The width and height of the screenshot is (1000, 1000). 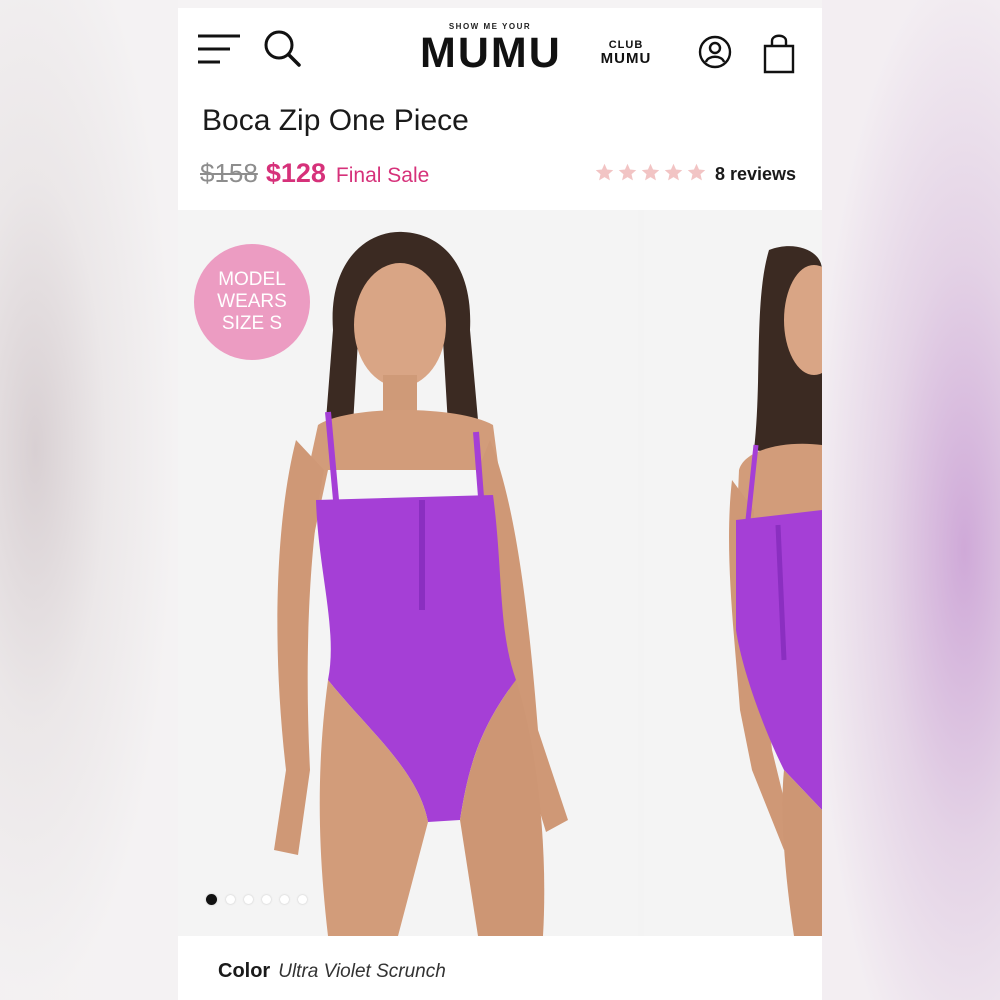 I want to click on brand-logo: SHOW ME YOUR MUMU, so click(x=491, y=49).